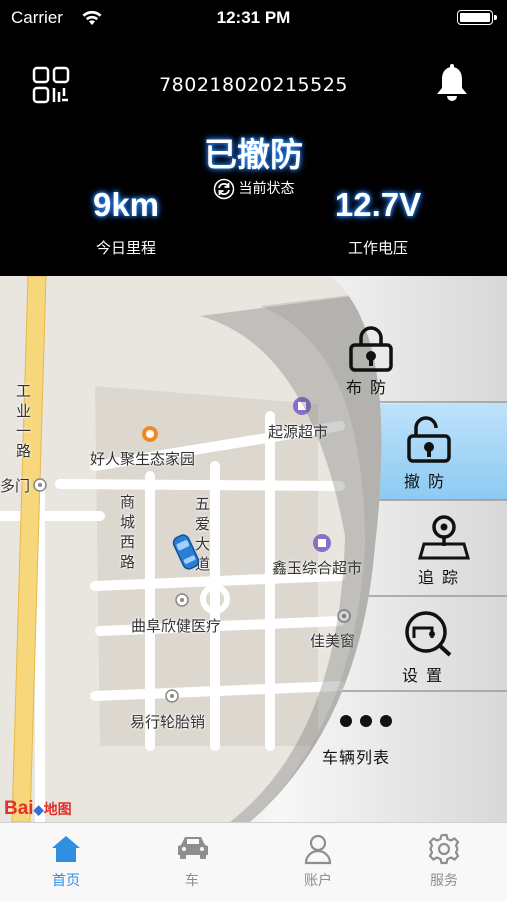 This screenshot has width=507, height=901. Describe the element at coordinates (428, 634) in the screenshot. I see `settings-search-icon` at that location.